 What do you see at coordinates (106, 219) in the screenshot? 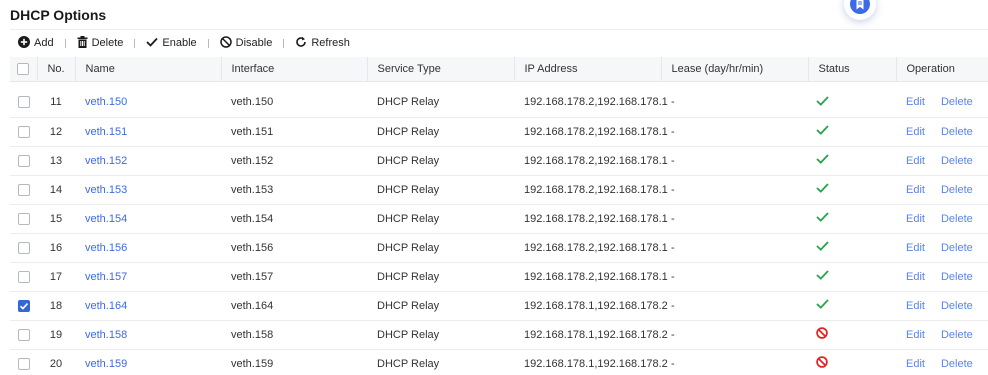
I see `row-name-text: veth.154` at bounding box center [106, 219].